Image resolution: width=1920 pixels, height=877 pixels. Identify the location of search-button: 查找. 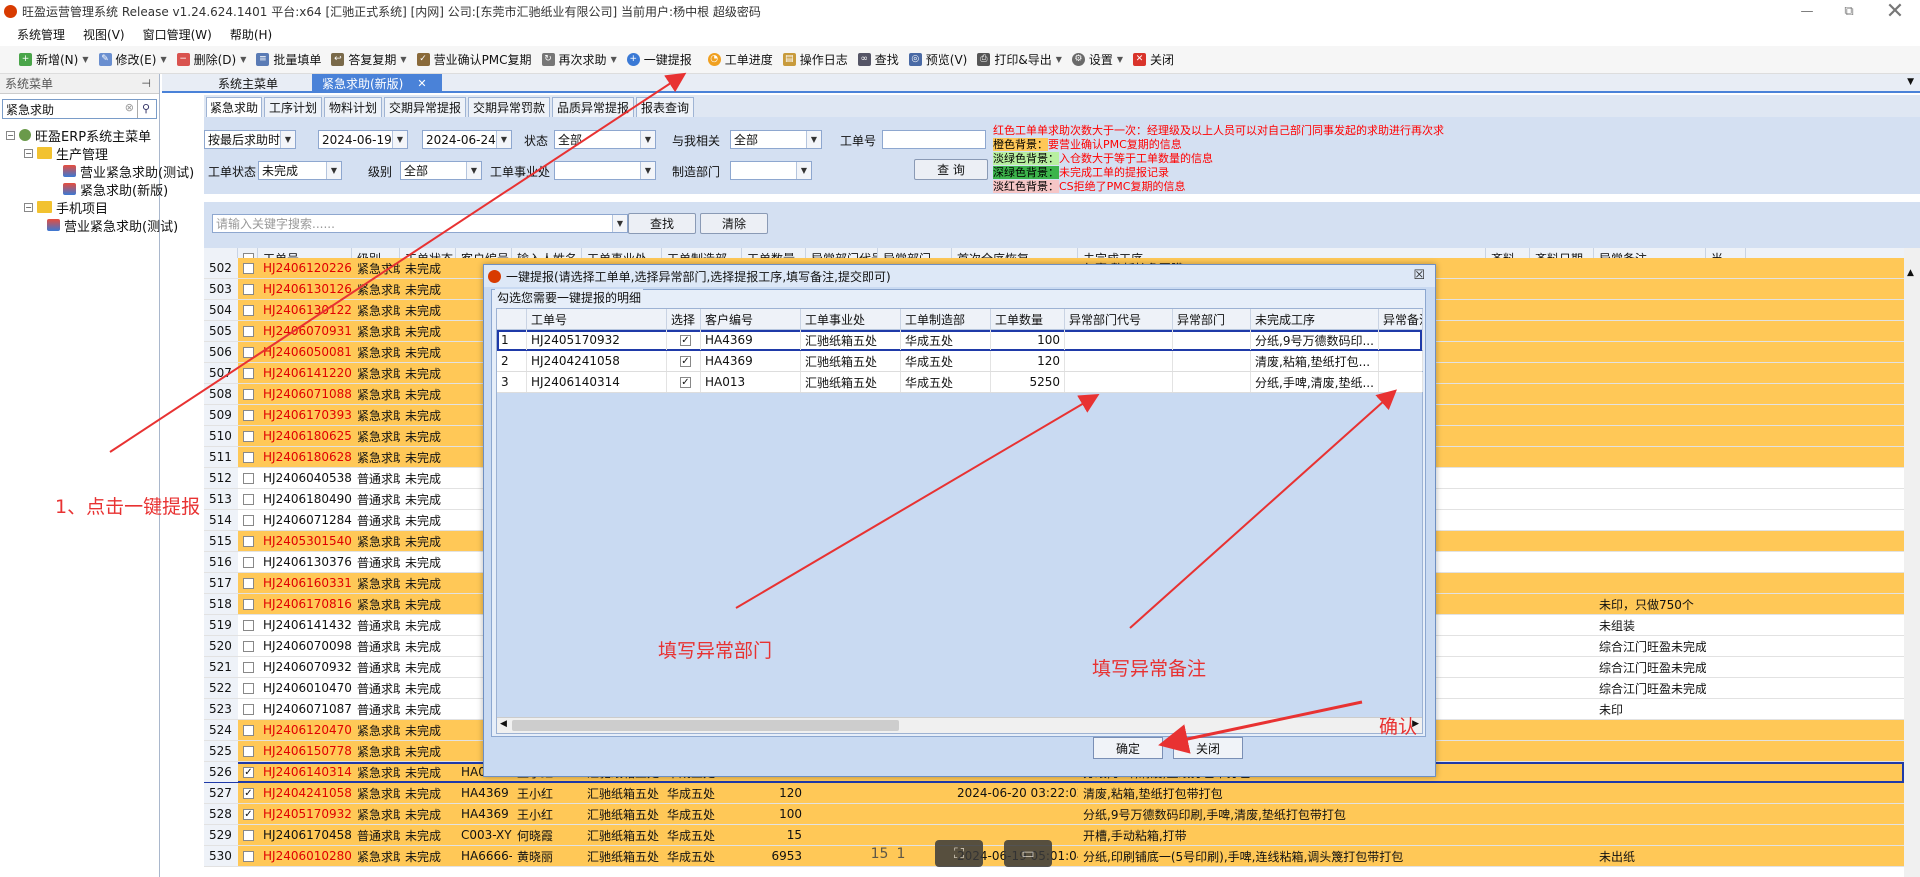
(662, 223).